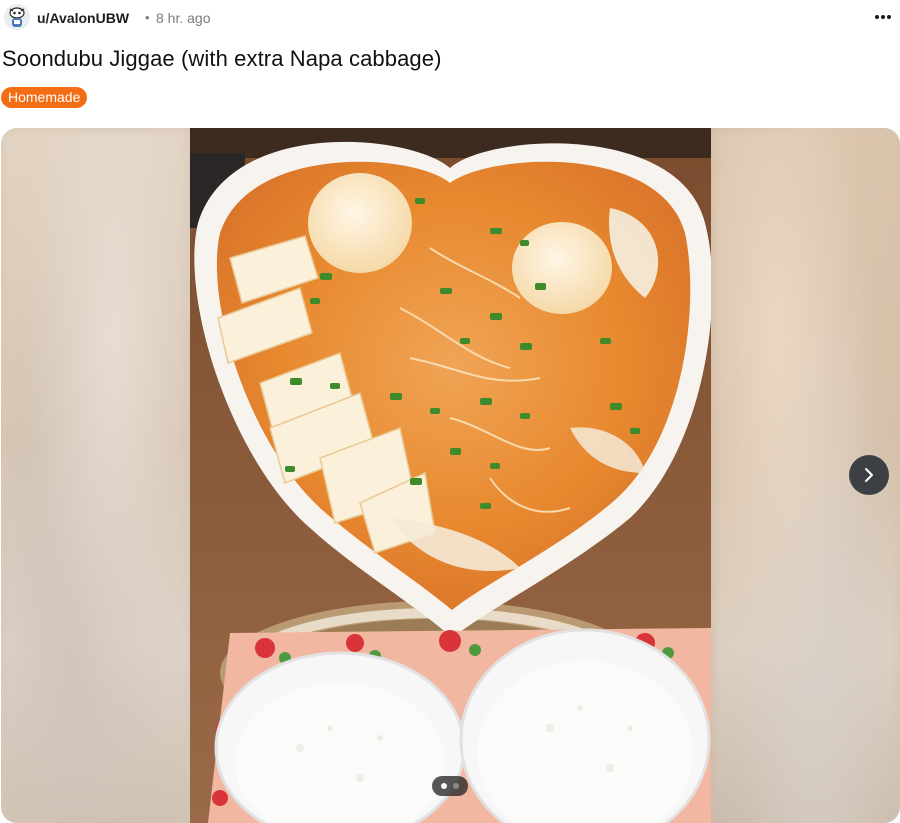 This screenshot has height=823, width=900. I want to click on chevron-right-icon, so click(869, 475).